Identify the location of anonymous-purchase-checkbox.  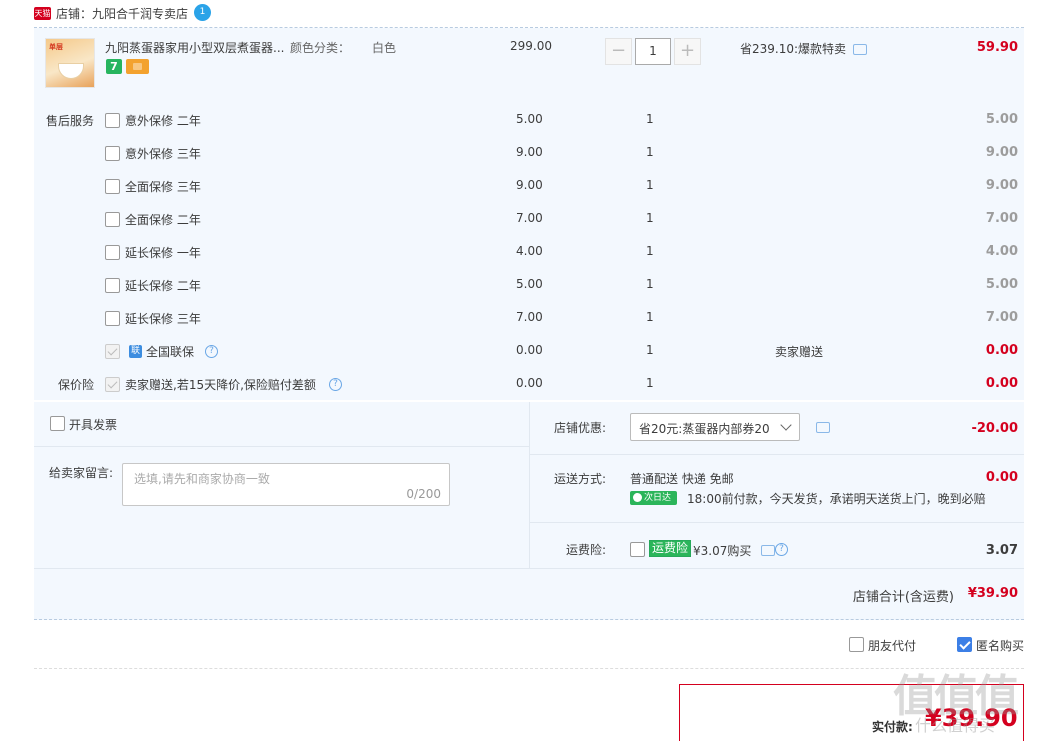
(964, 644).